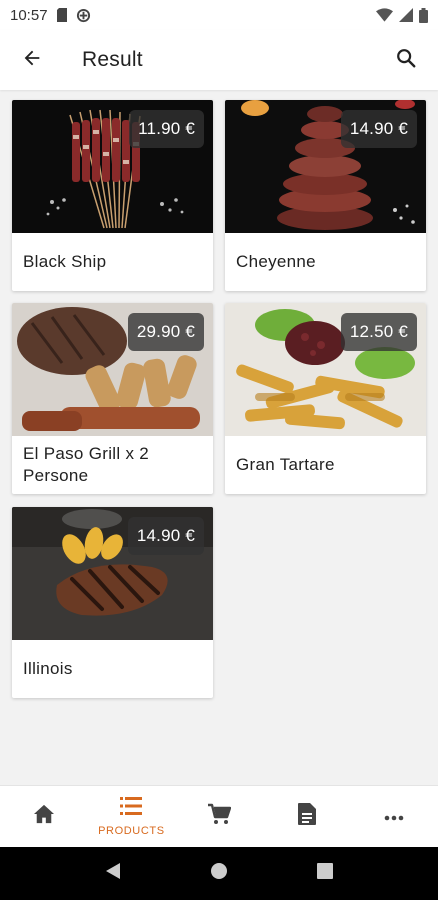 This screenshot has height=900, width=438. I want to click on product-name: Cheyenne, so click(276, 261).